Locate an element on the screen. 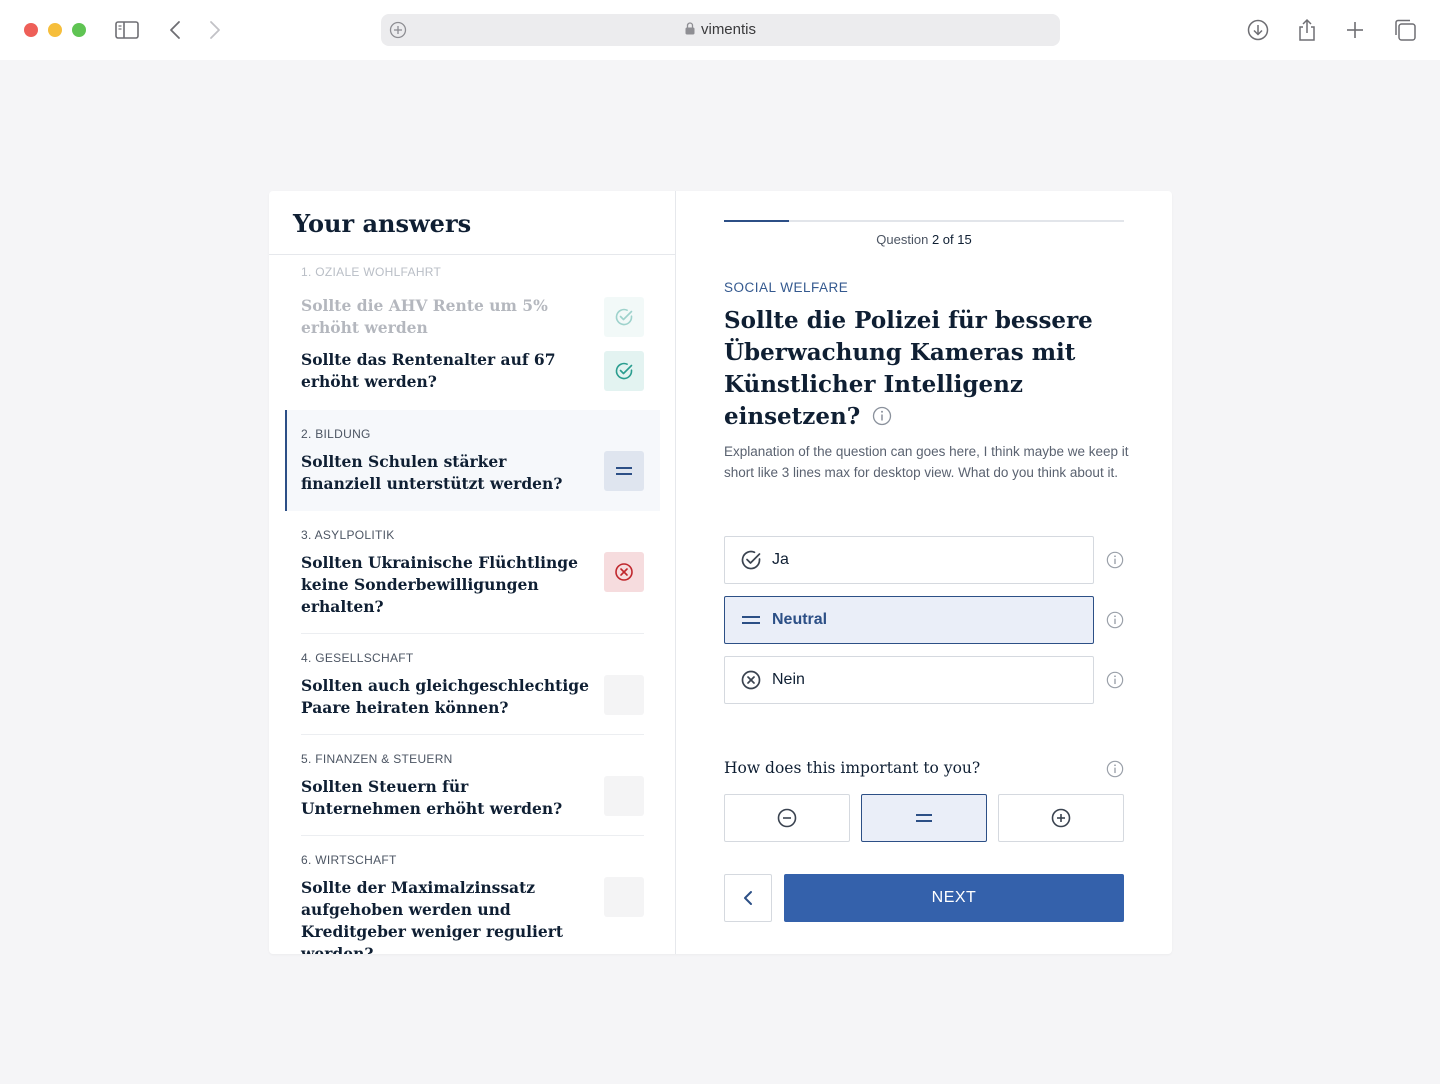  answer-badge-no is located at coordinates (624, 572).